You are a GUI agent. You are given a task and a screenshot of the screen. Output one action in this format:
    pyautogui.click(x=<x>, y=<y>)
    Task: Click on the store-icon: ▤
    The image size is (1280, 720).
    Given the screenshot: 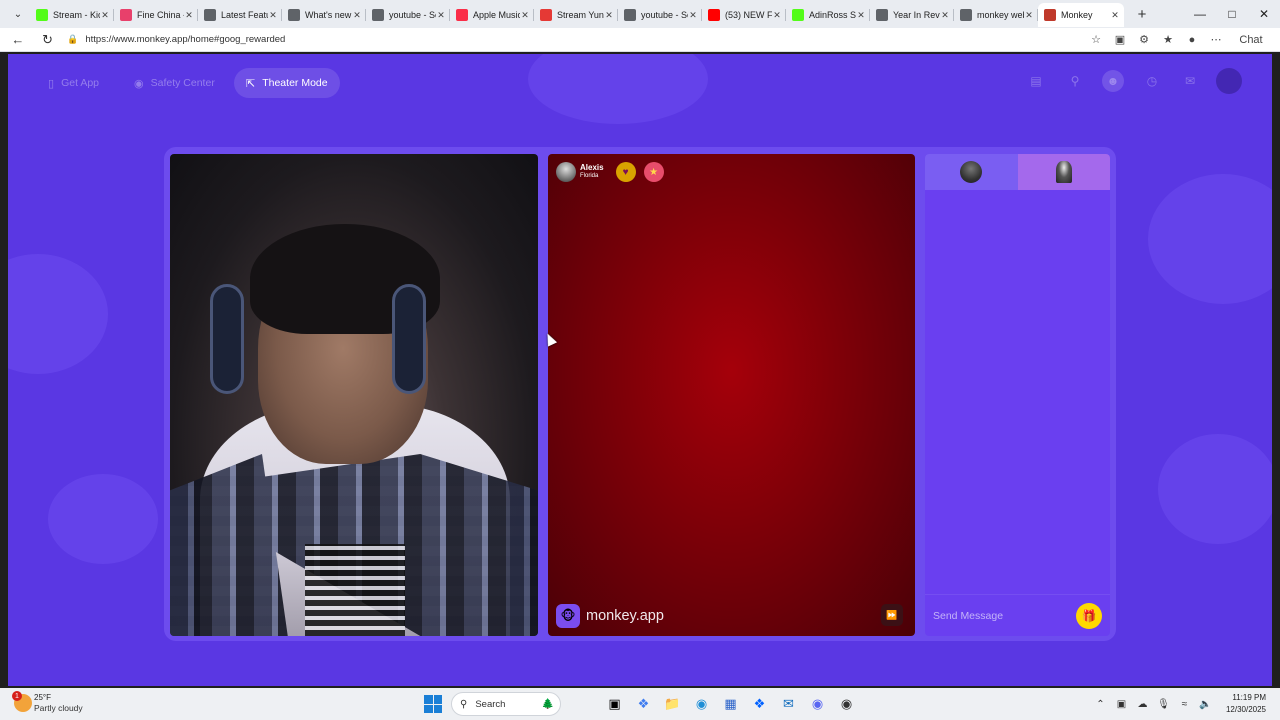 What is the action you would take?
    pyautogui.click(x=1036, y=81)
    